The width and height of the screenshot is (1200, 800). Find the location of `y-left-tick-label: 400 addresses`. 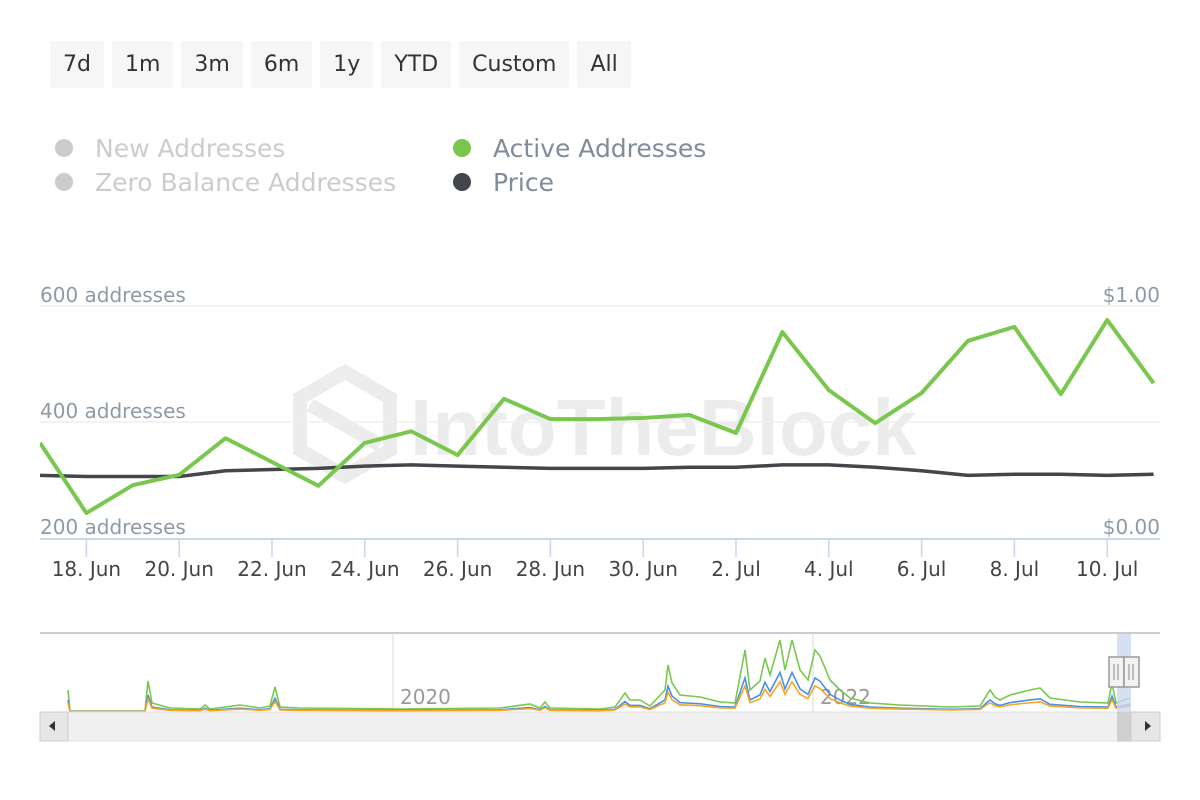

y-left-tick-label: 400 addresses is located at coordinates (113, 411).